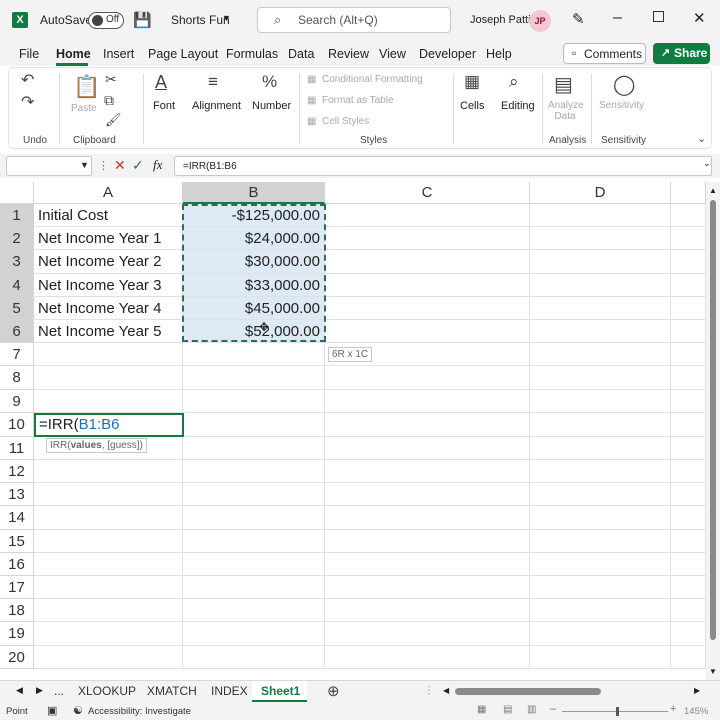  What do you see at coordinates (617, 18) in the screenshot?
I see `minimize-icon: –` at bounding box center [617, 18].